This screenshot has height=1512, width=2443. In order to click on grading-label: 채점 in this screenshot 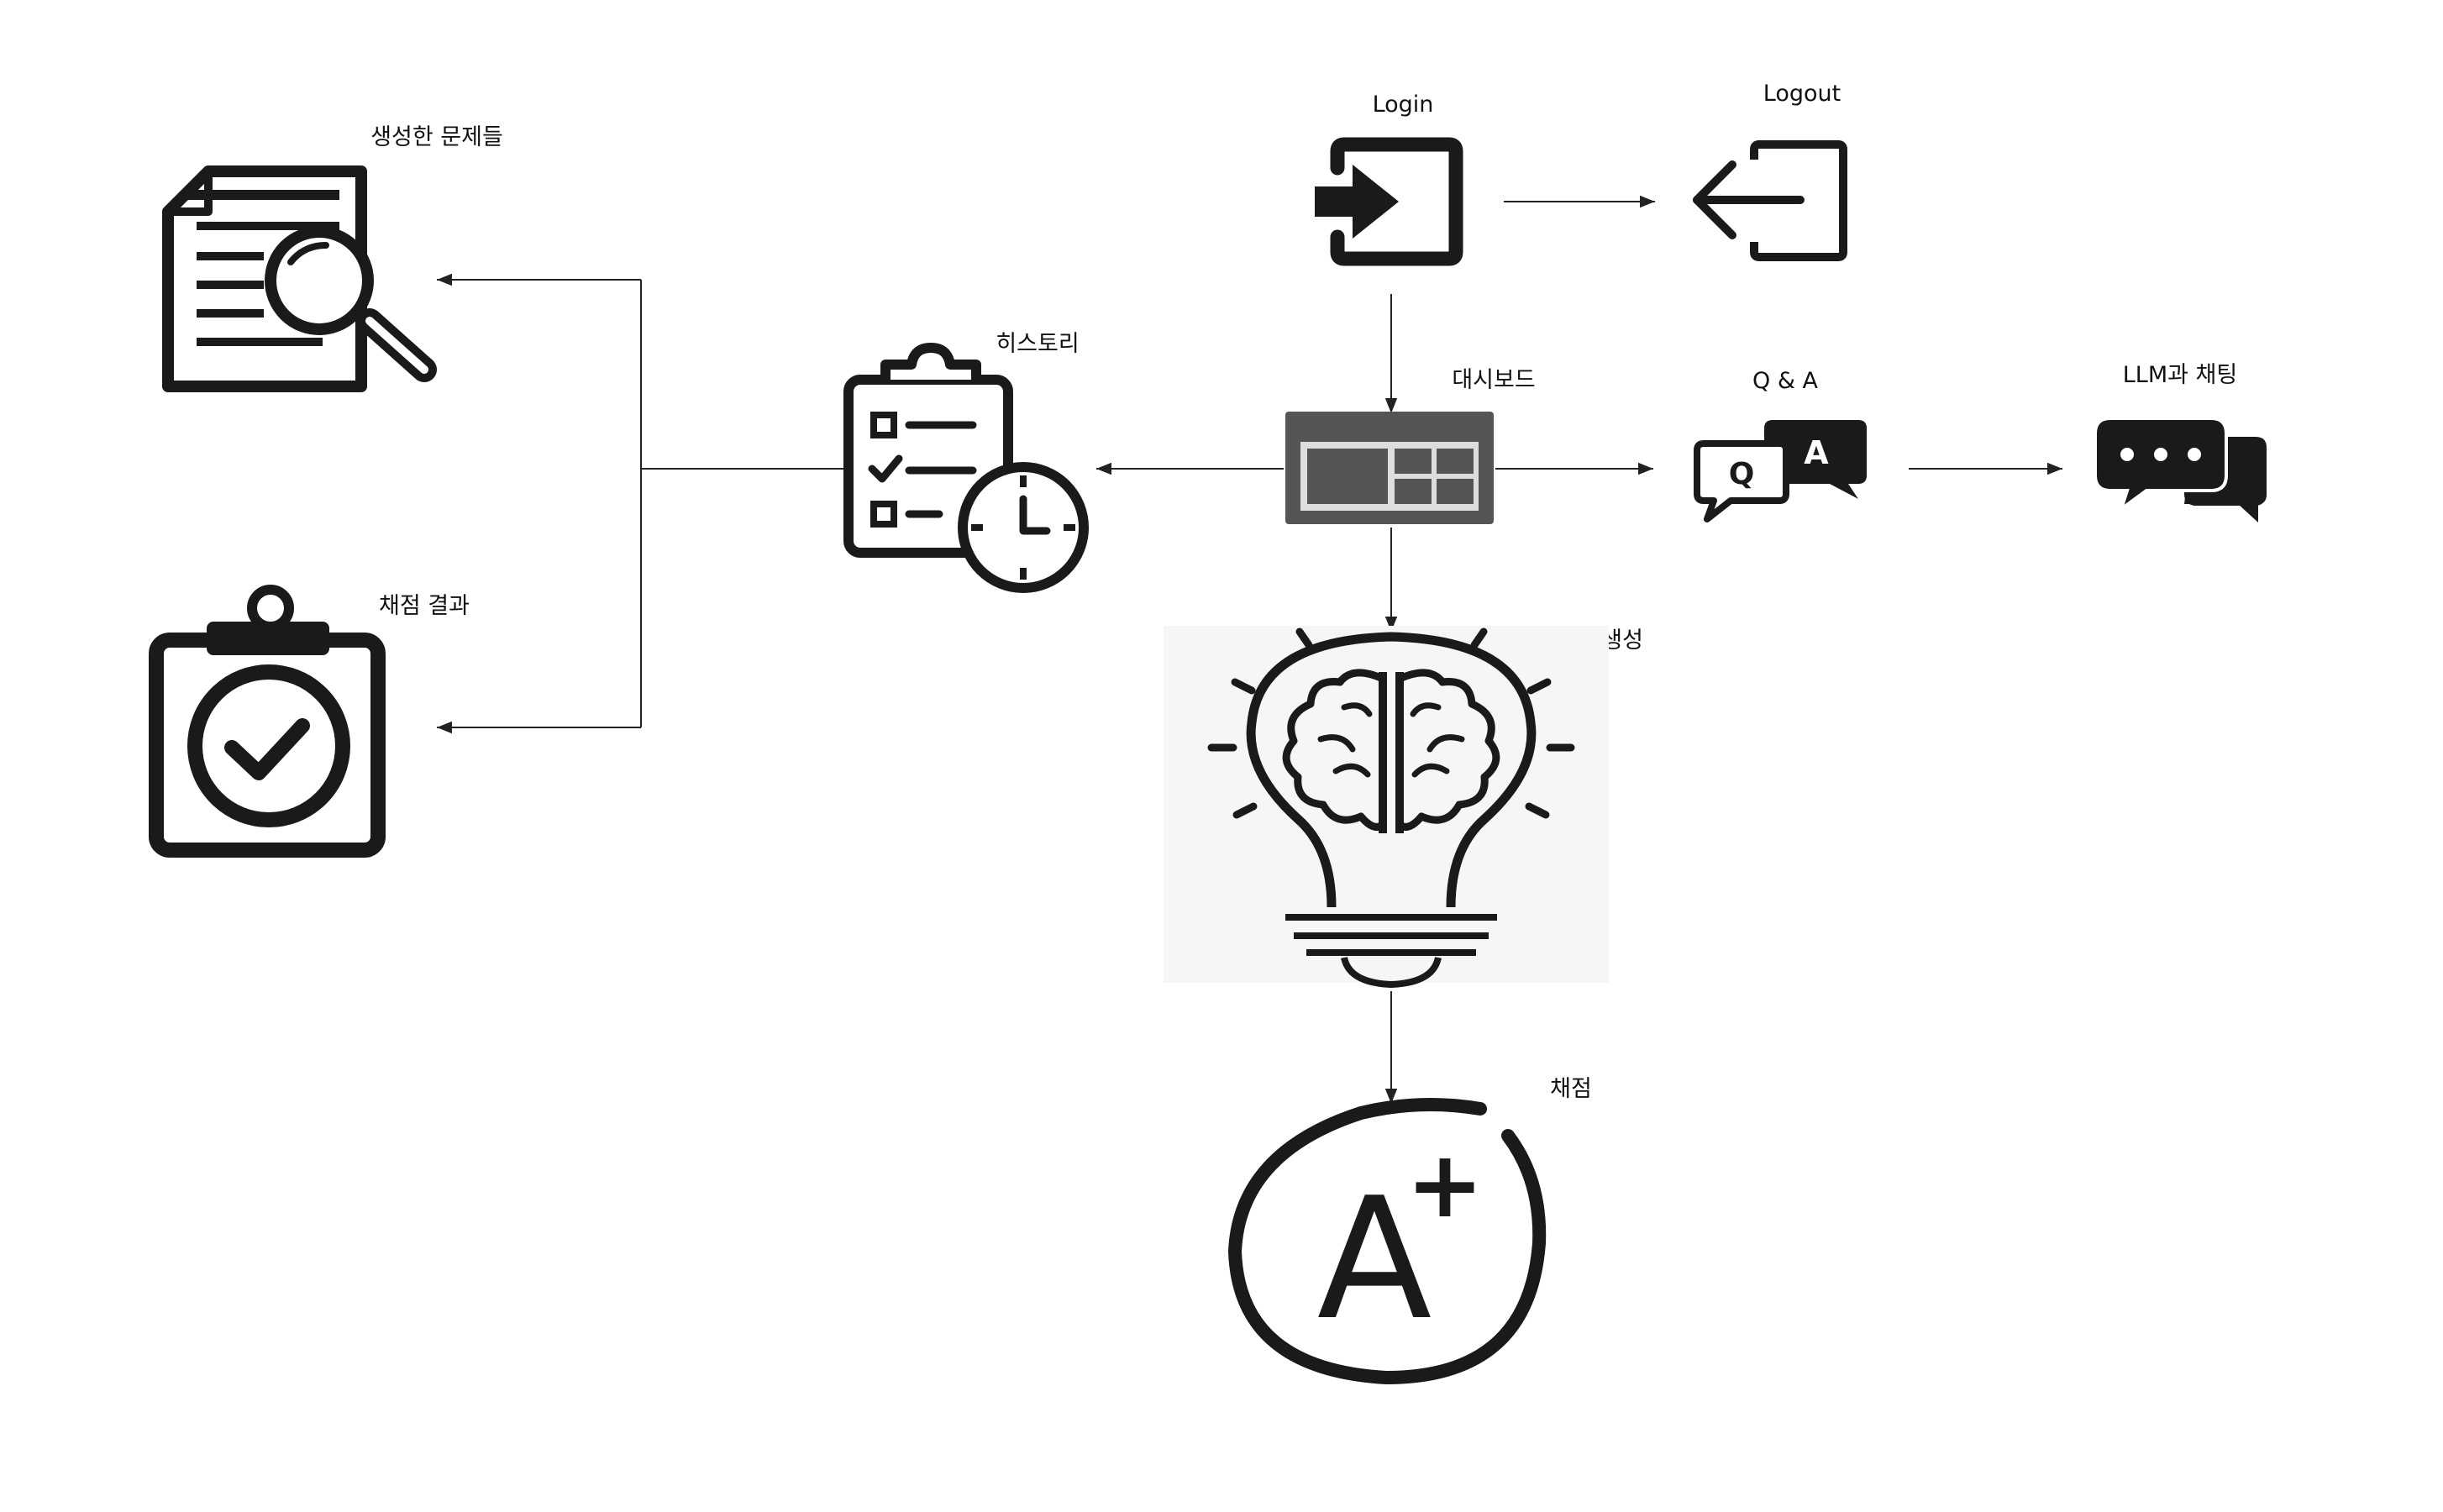, I will do `click(1571, 1089)`.